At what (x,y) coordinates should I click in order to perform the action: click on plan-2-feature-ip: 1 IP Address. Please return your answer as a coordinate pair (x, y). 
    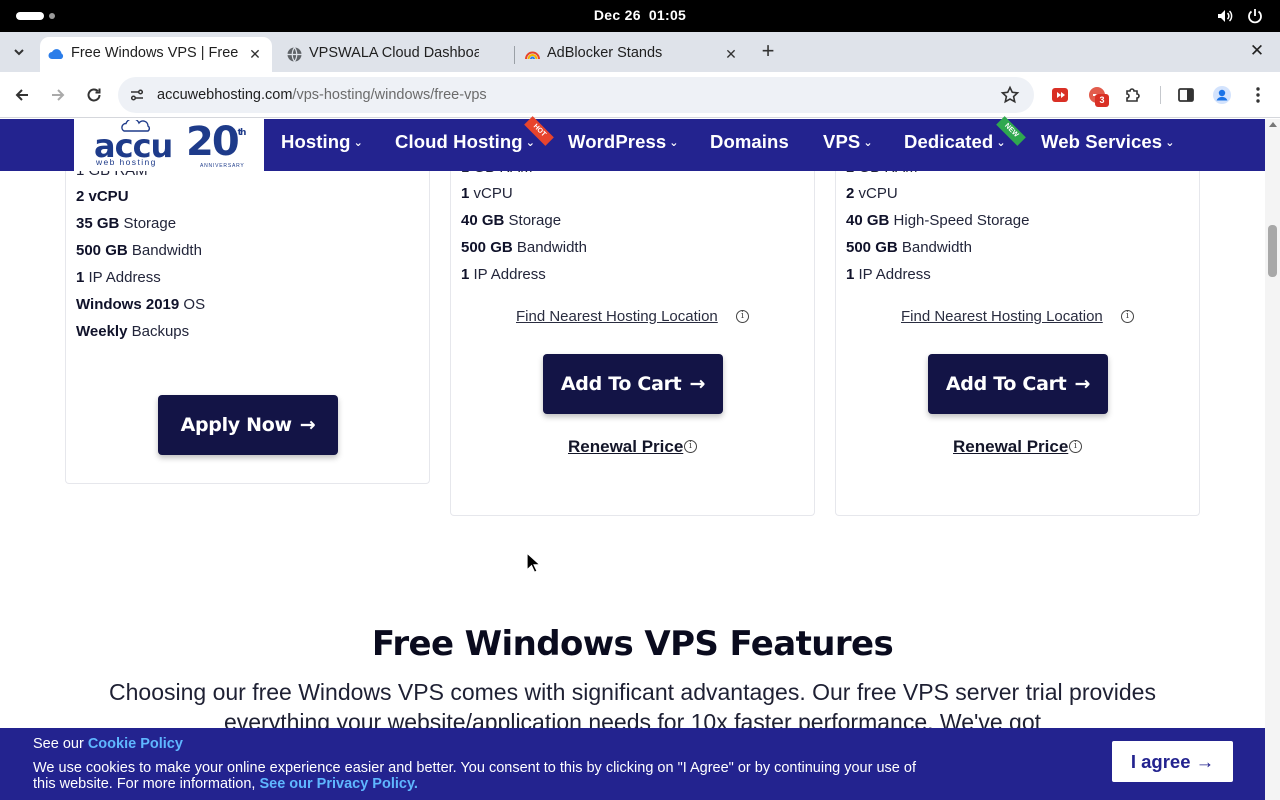
    Looking at the image, I should click on (503, 274).